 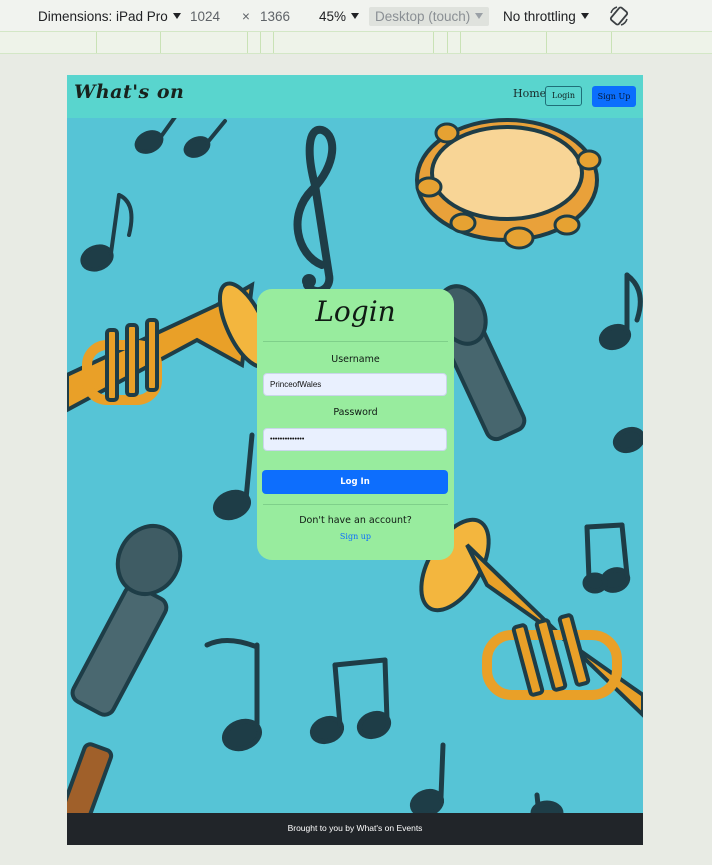 I want to click on zoom-label: 45%, so click(x=333, y=16).